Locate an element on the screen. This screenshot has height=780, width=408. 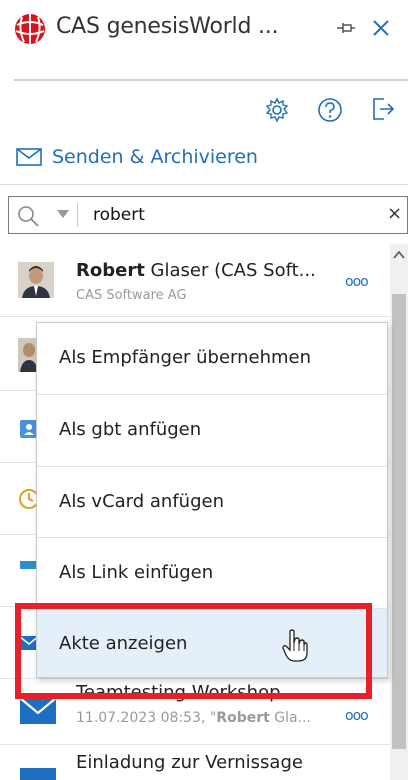
scrollbar is located at coordinates (399, 512).